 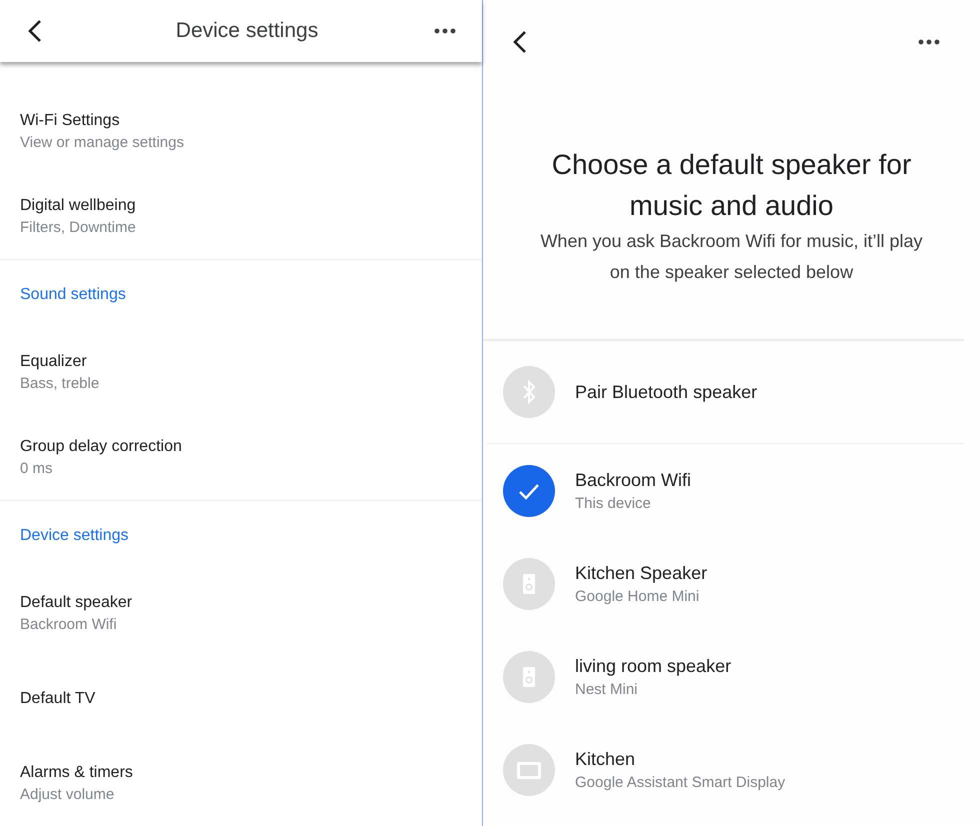 What do you see at coordinates (60, 372) in the screenshot?
I see `settings-item: Equalizer Bass, treble` at bounding box center [60, 372].